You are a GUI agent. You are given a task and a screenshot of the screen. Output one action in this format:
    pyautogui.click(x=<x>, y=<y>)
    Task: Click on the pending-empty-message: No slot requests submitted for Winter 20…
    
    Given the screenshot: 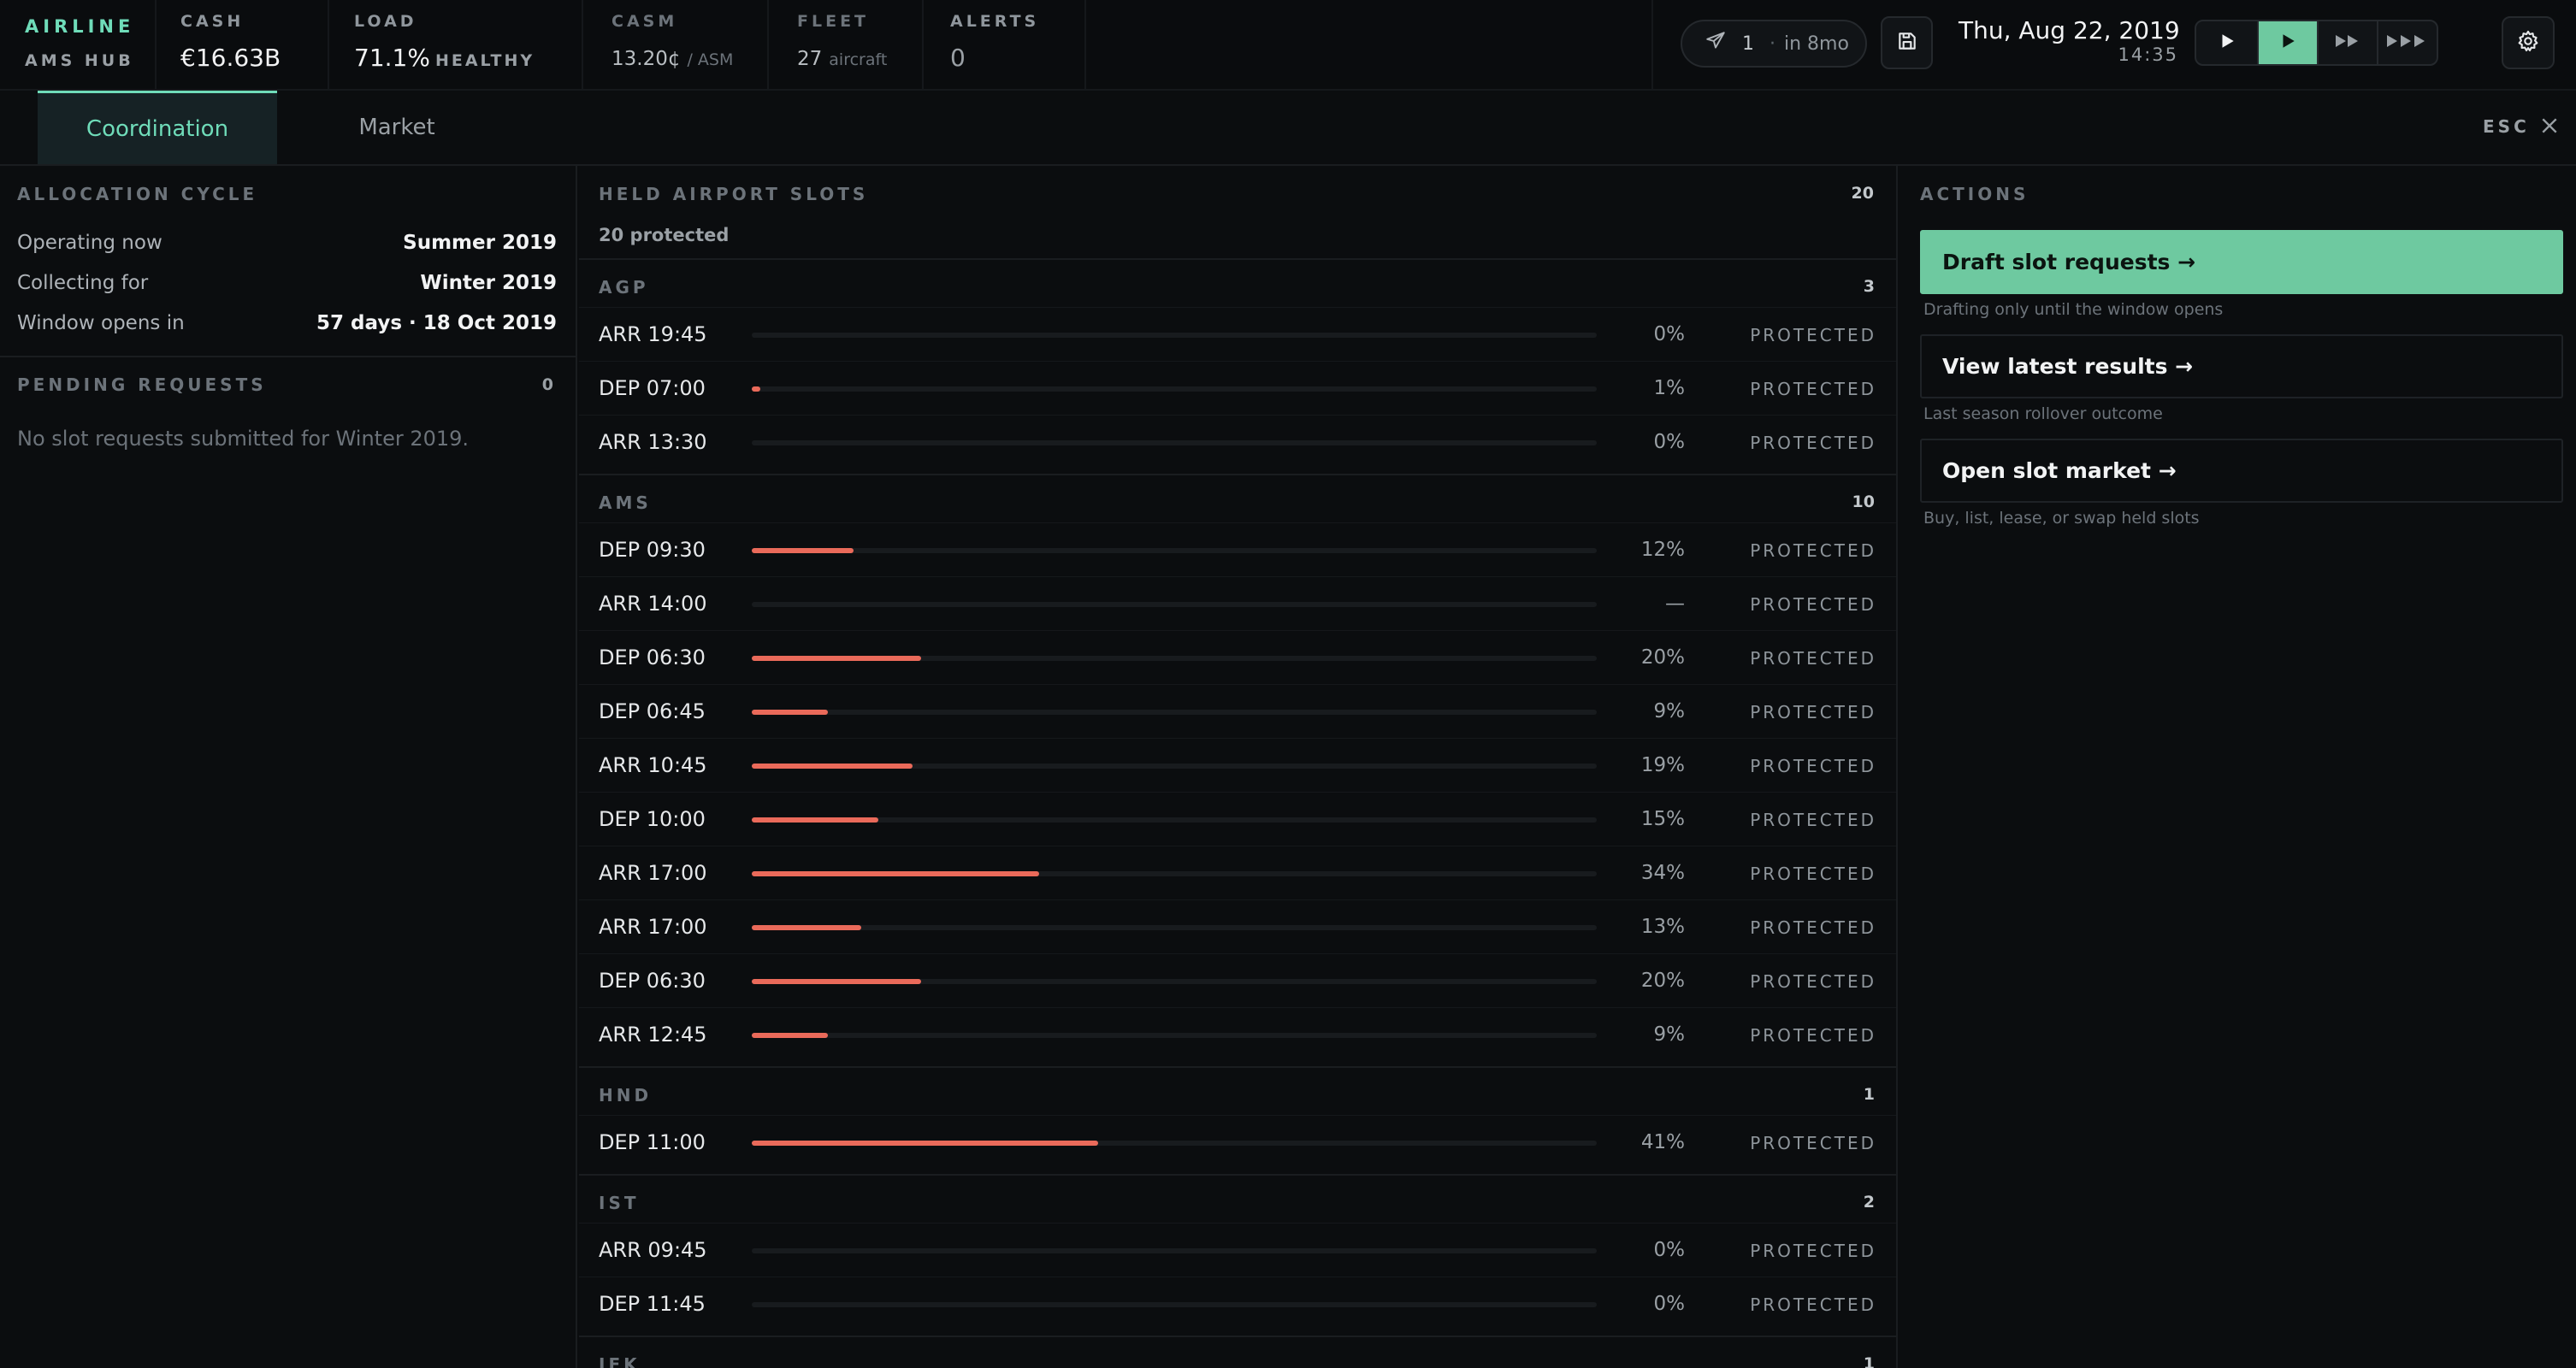 What is the action you would take?
    pyautogui.click(x=243, y=439)
    